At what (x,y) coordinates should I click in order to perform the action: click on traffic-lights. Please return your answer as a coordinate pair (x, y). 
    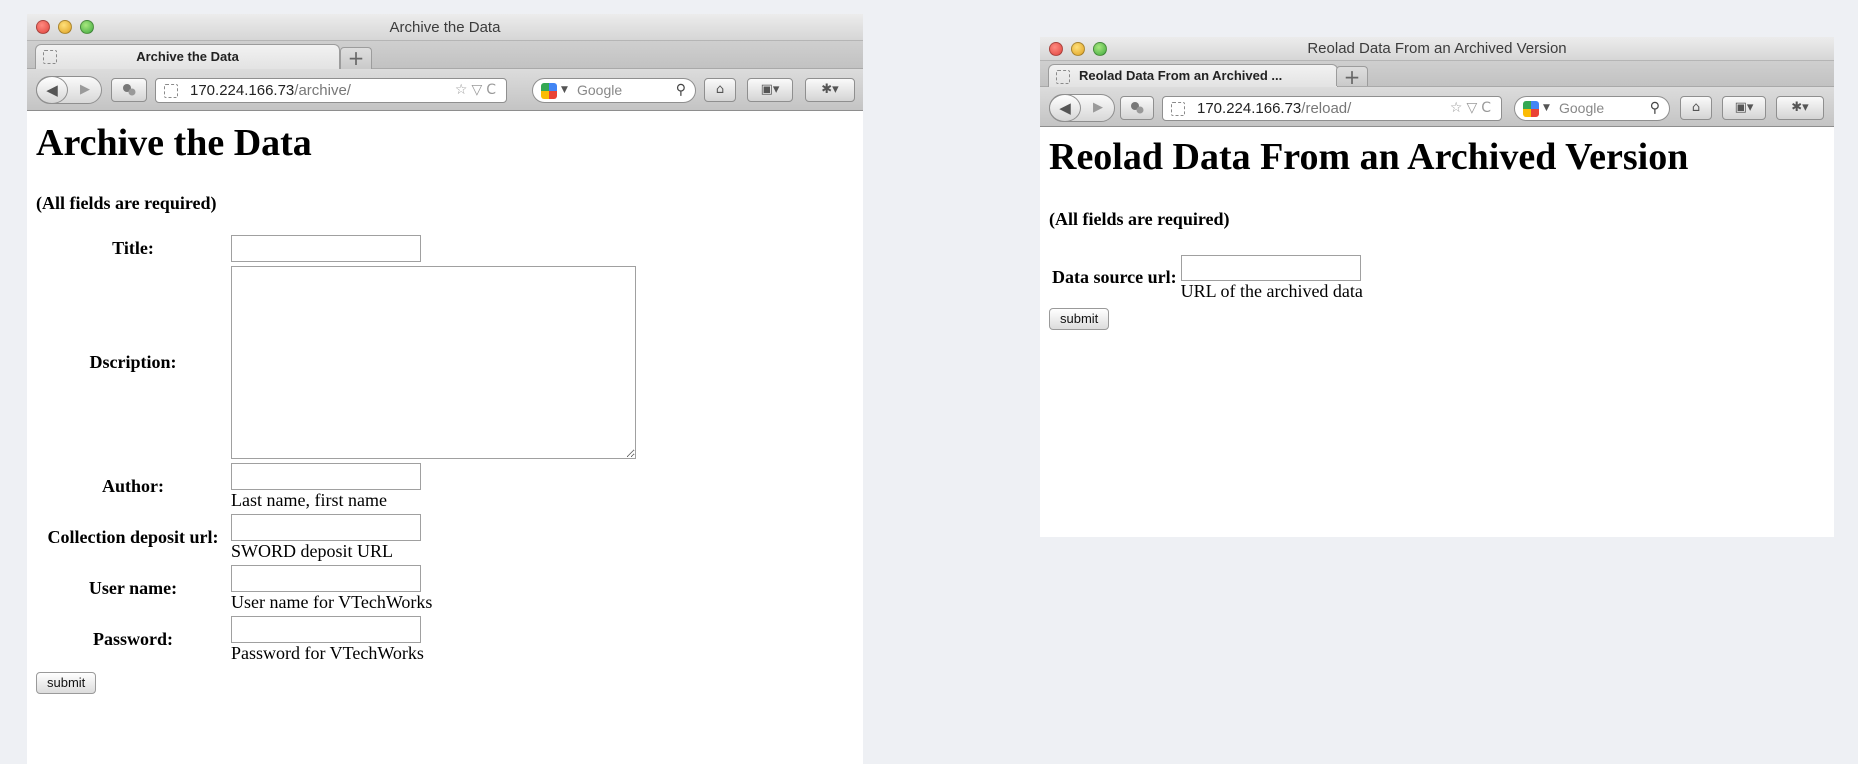
    Looking at the image, I should click on (1078, 49).